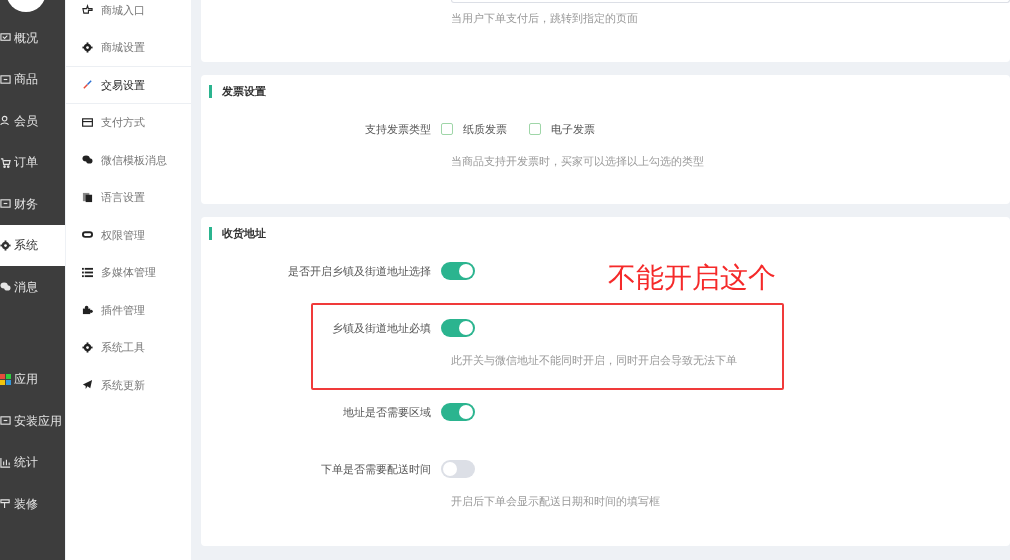 The width and height of the screenshot is (1010, 560). I want to click on credit-card-icon, so click(87, 122).